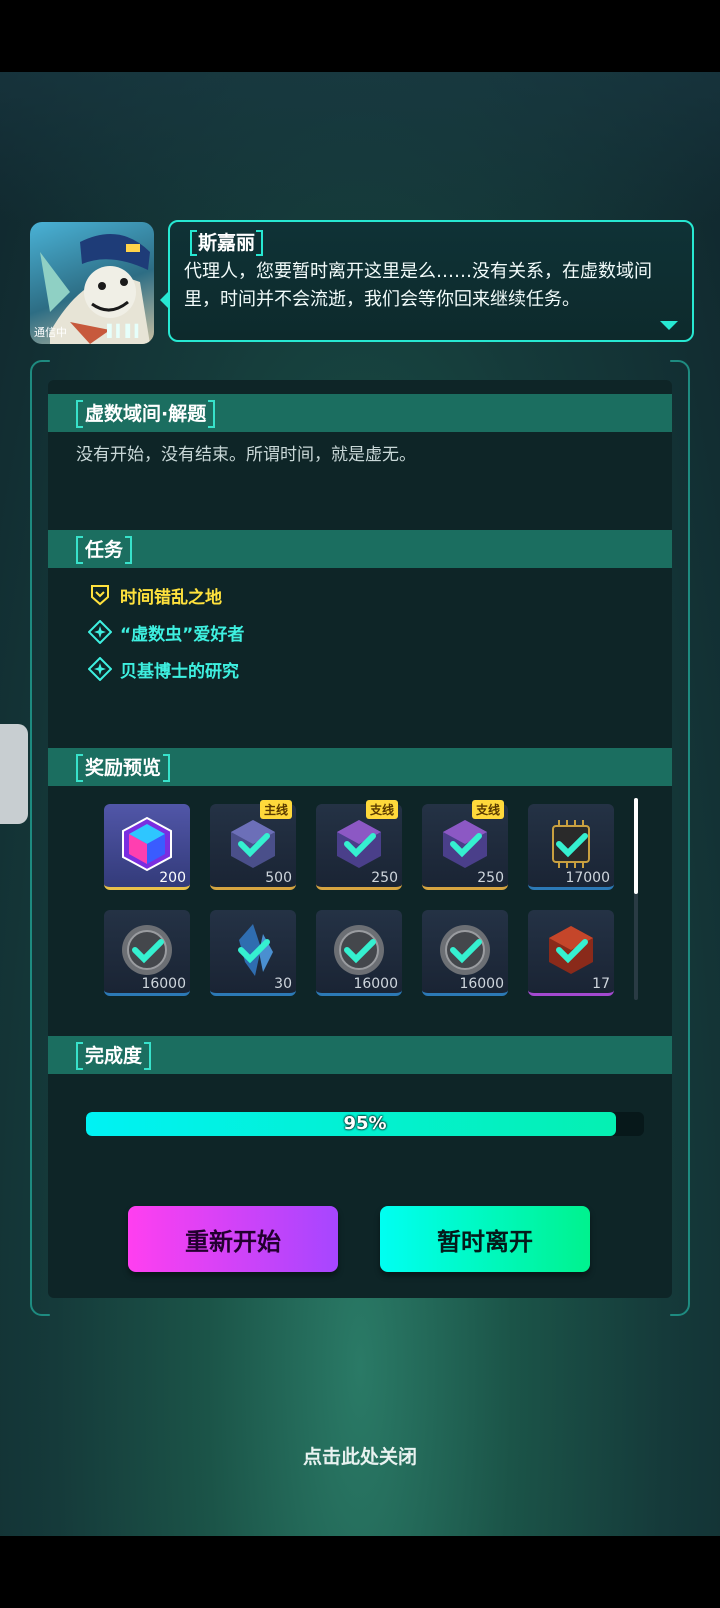  Describe the element at coordinates (360, 767) in the screenshot. I see `rewards-section-header: 奖励预览` at that location.